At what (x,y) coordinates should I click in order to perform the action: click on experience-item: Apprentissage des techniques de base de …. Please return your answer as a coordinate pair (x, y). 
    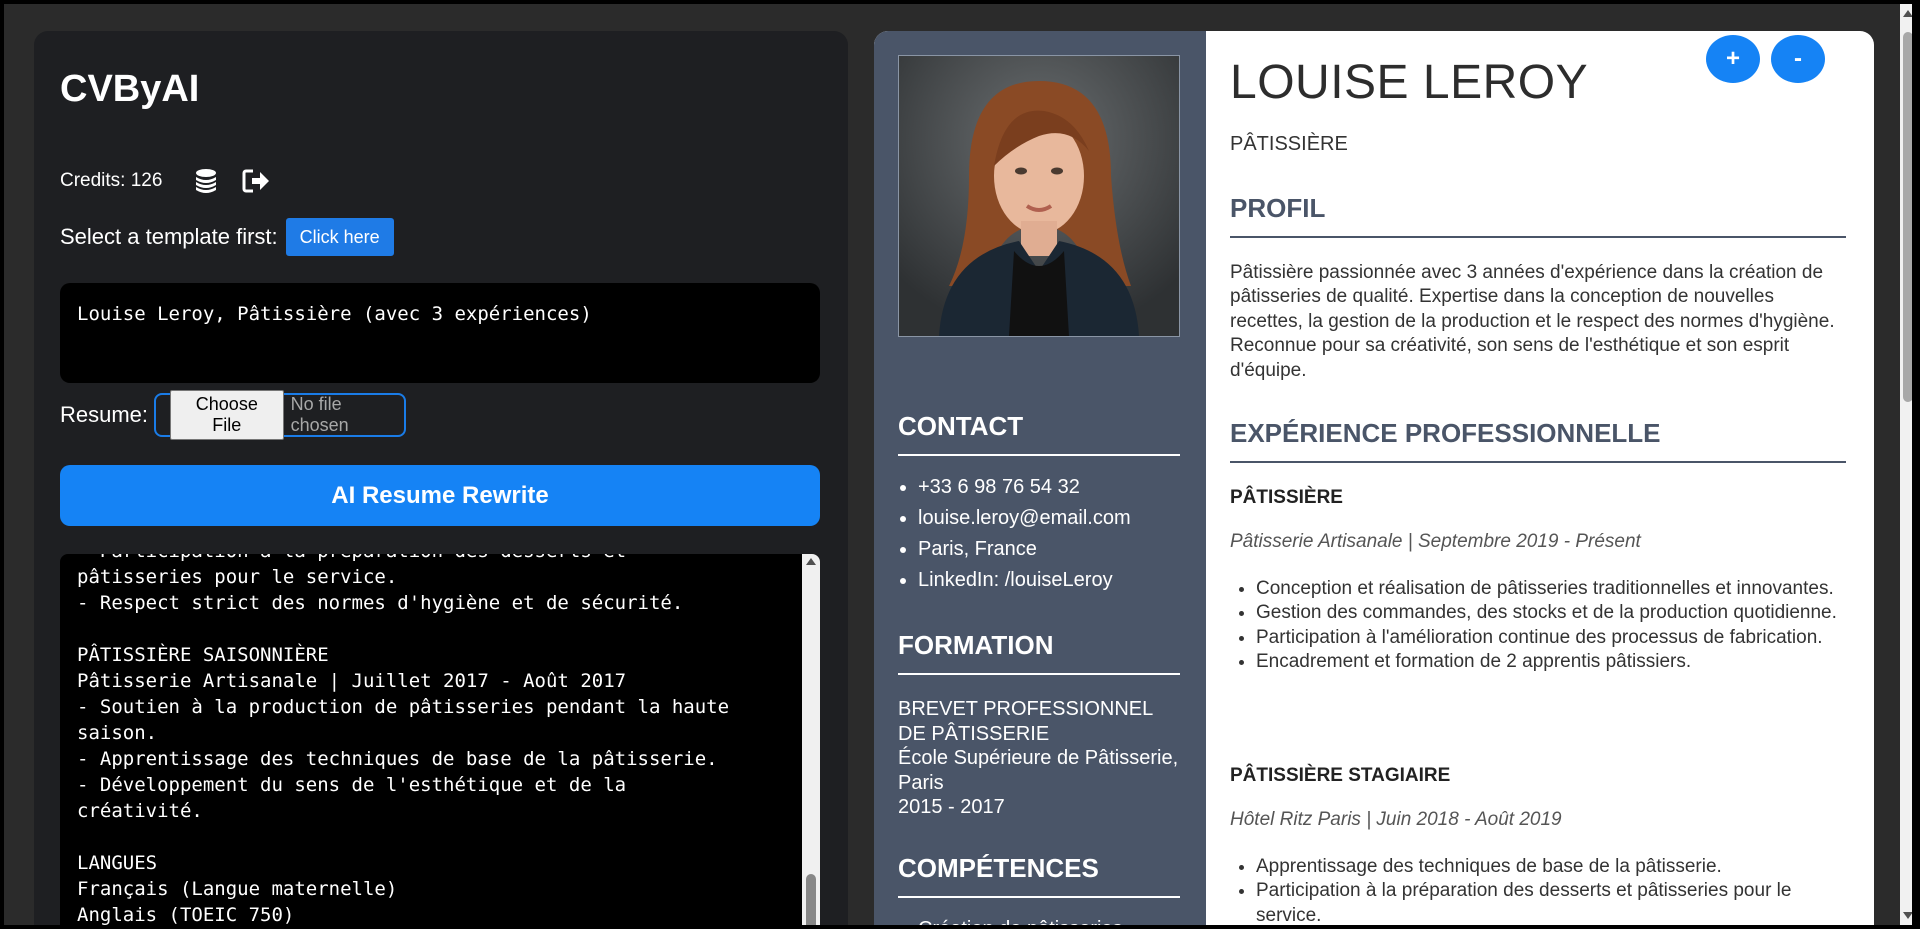
    Looking at the image, I should click on (1551, 867).